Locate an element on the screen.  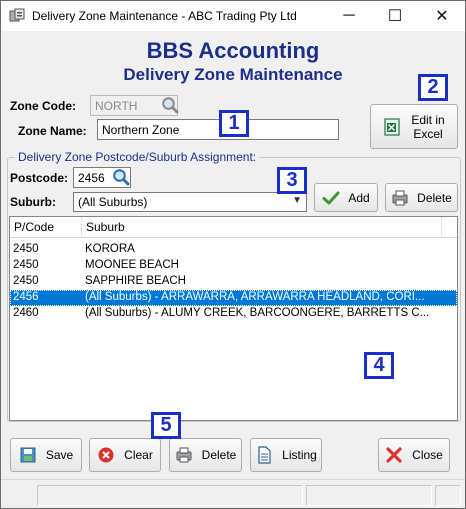
add-button-label: Add is located at coordinates (359, 197).